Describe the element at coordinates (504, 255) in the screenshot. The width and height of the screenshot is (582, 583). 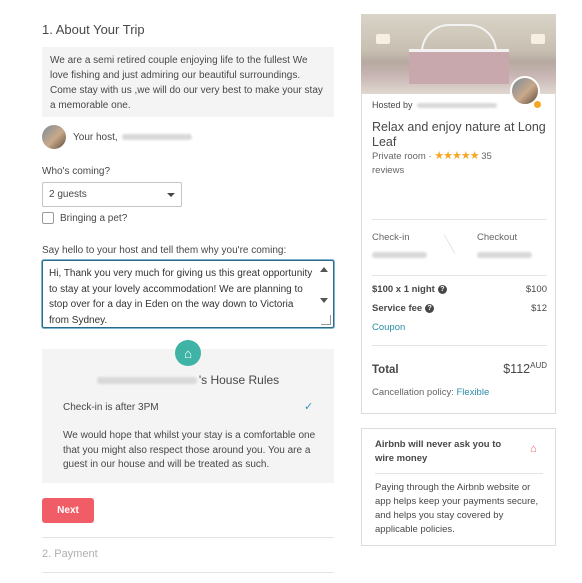
I see `checkout-date-redacted` at that location.